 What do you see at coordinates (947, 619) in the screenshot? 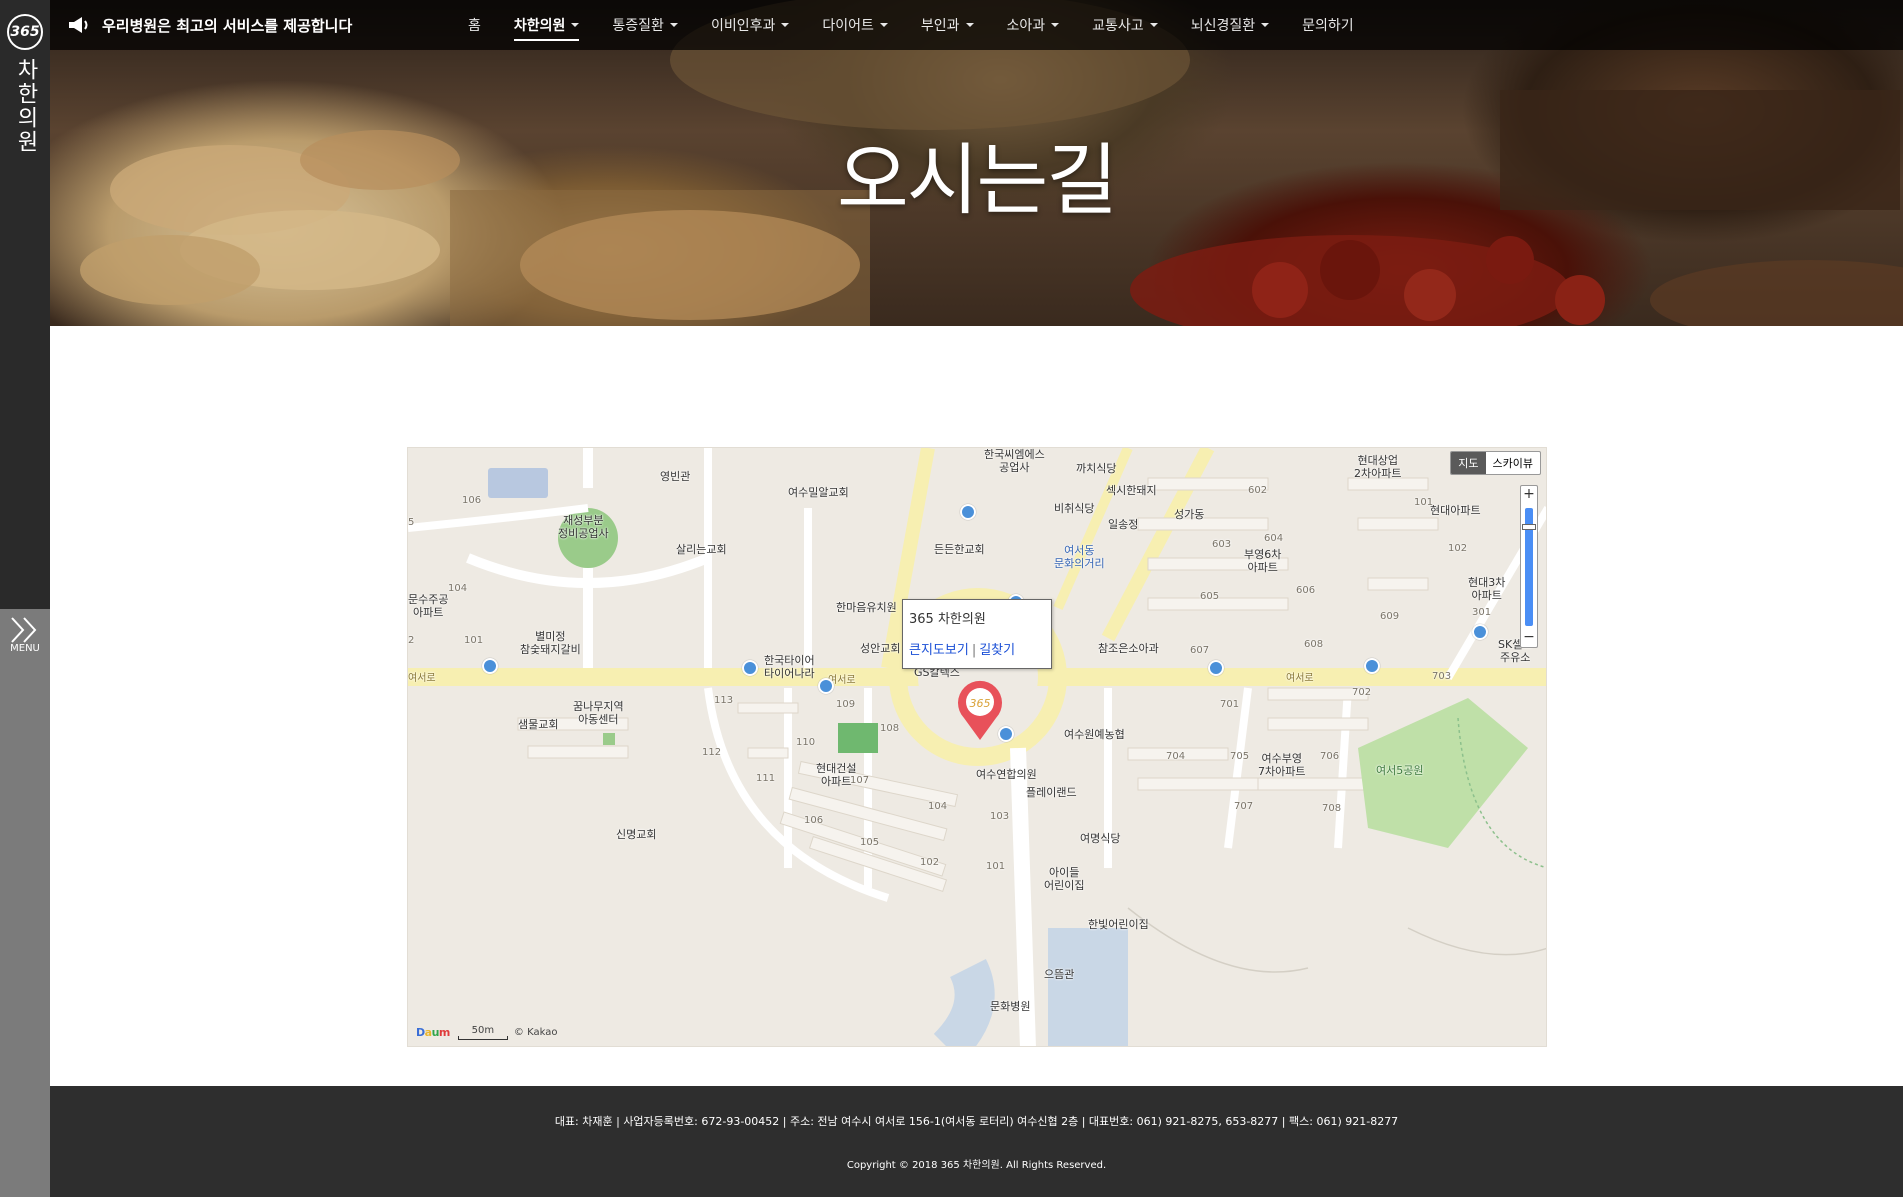
I see `info-window-title: 365 차한의원` at bounding box center [947, 619].